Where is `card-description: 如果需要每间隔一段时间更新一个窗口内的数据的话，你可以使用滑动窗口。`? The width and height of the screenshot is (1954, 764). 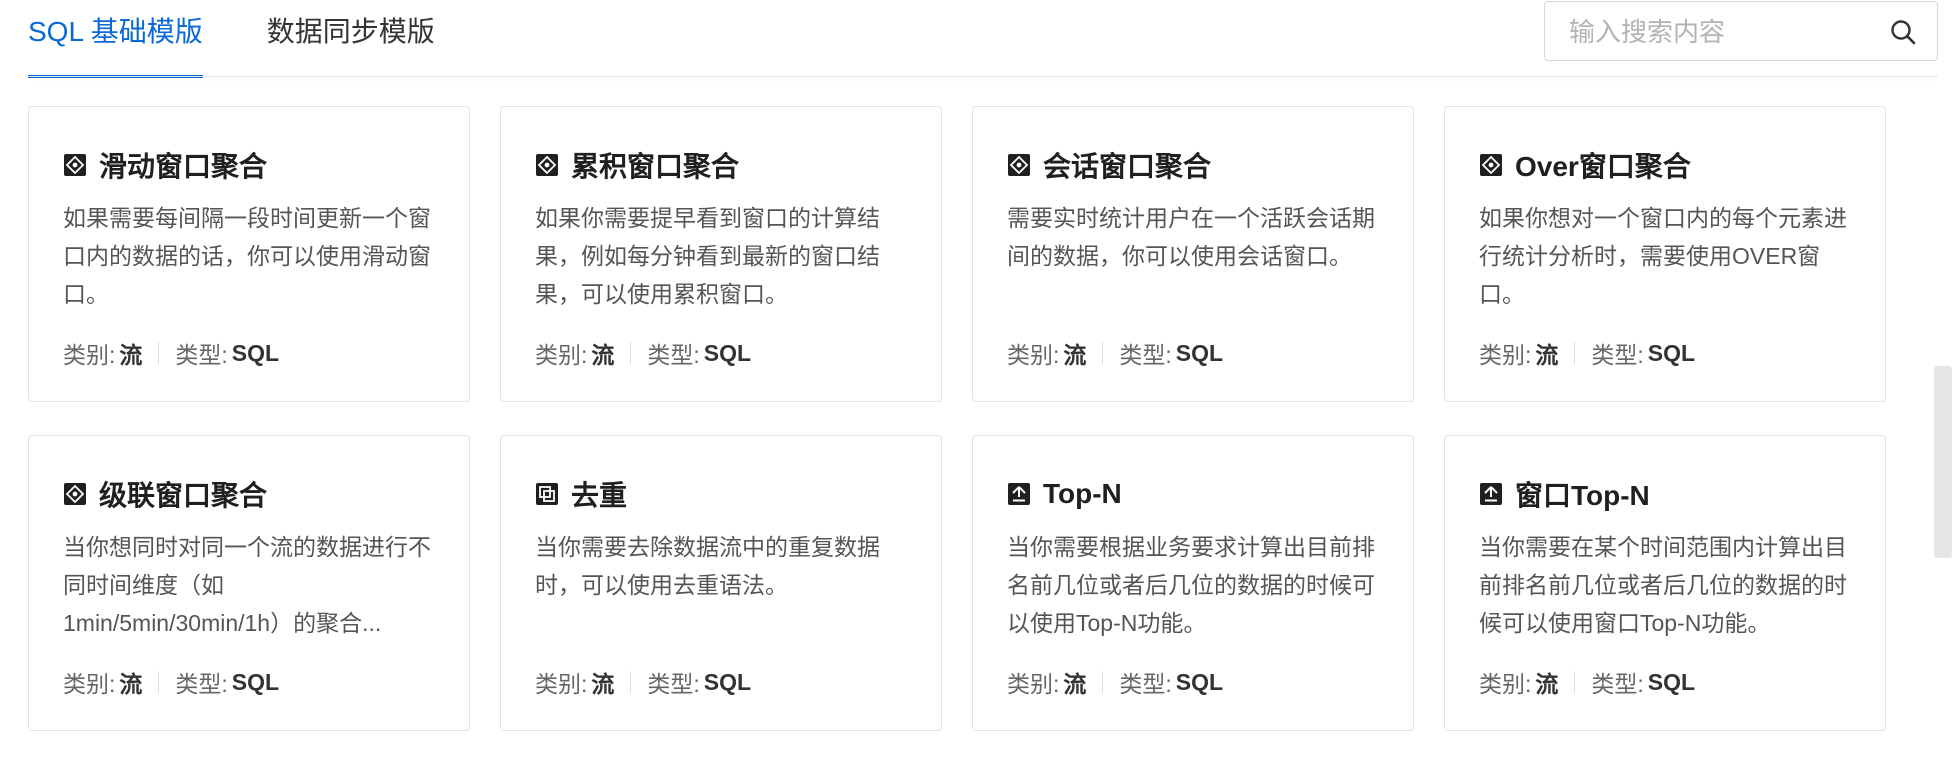
card-description: 如果需要每间隔一段时间更新一个窗口内的数据的话，你可以使用滑动窗口。 is located at coordinates (247, 256).